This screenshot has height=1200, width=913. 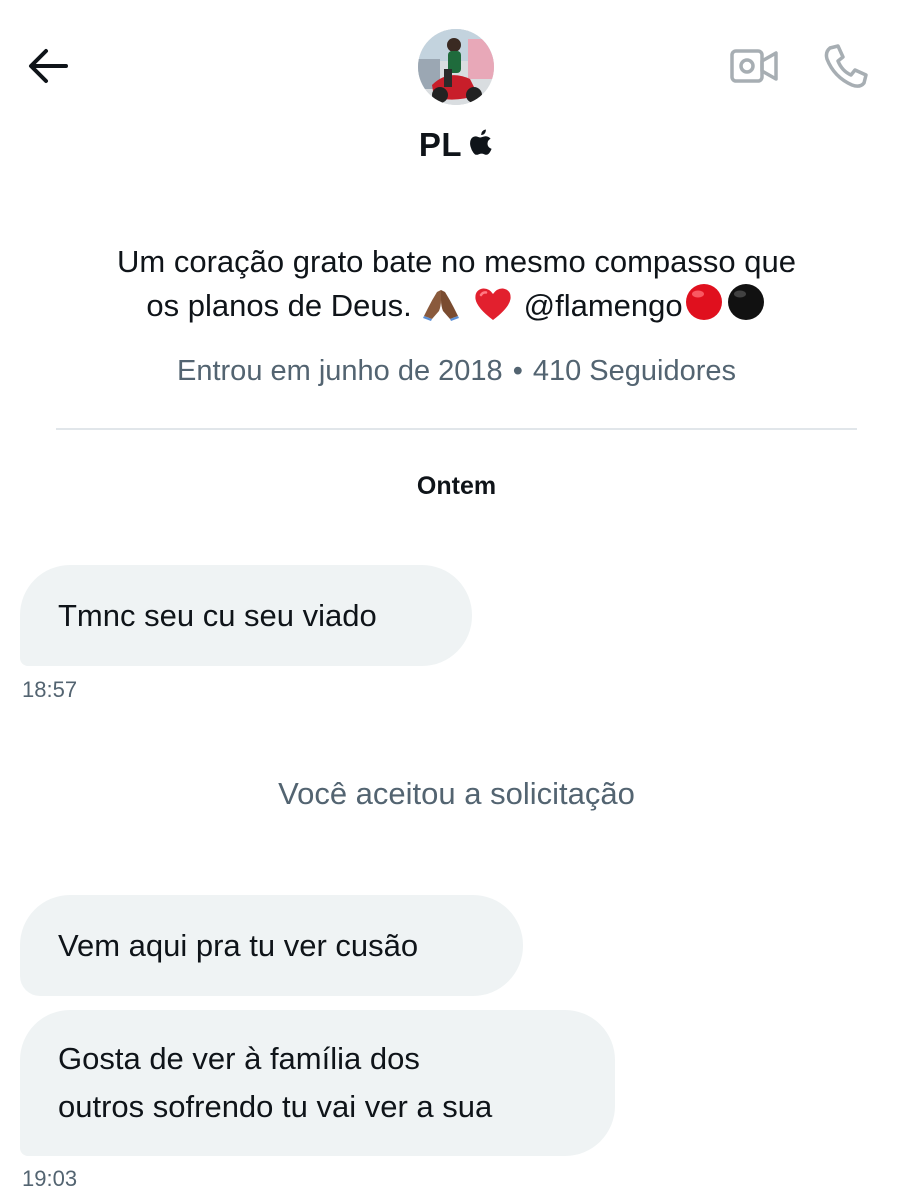 I want to click on bio-line-2: os planos de Deus. @flamengo, so click(x=456, y=307).